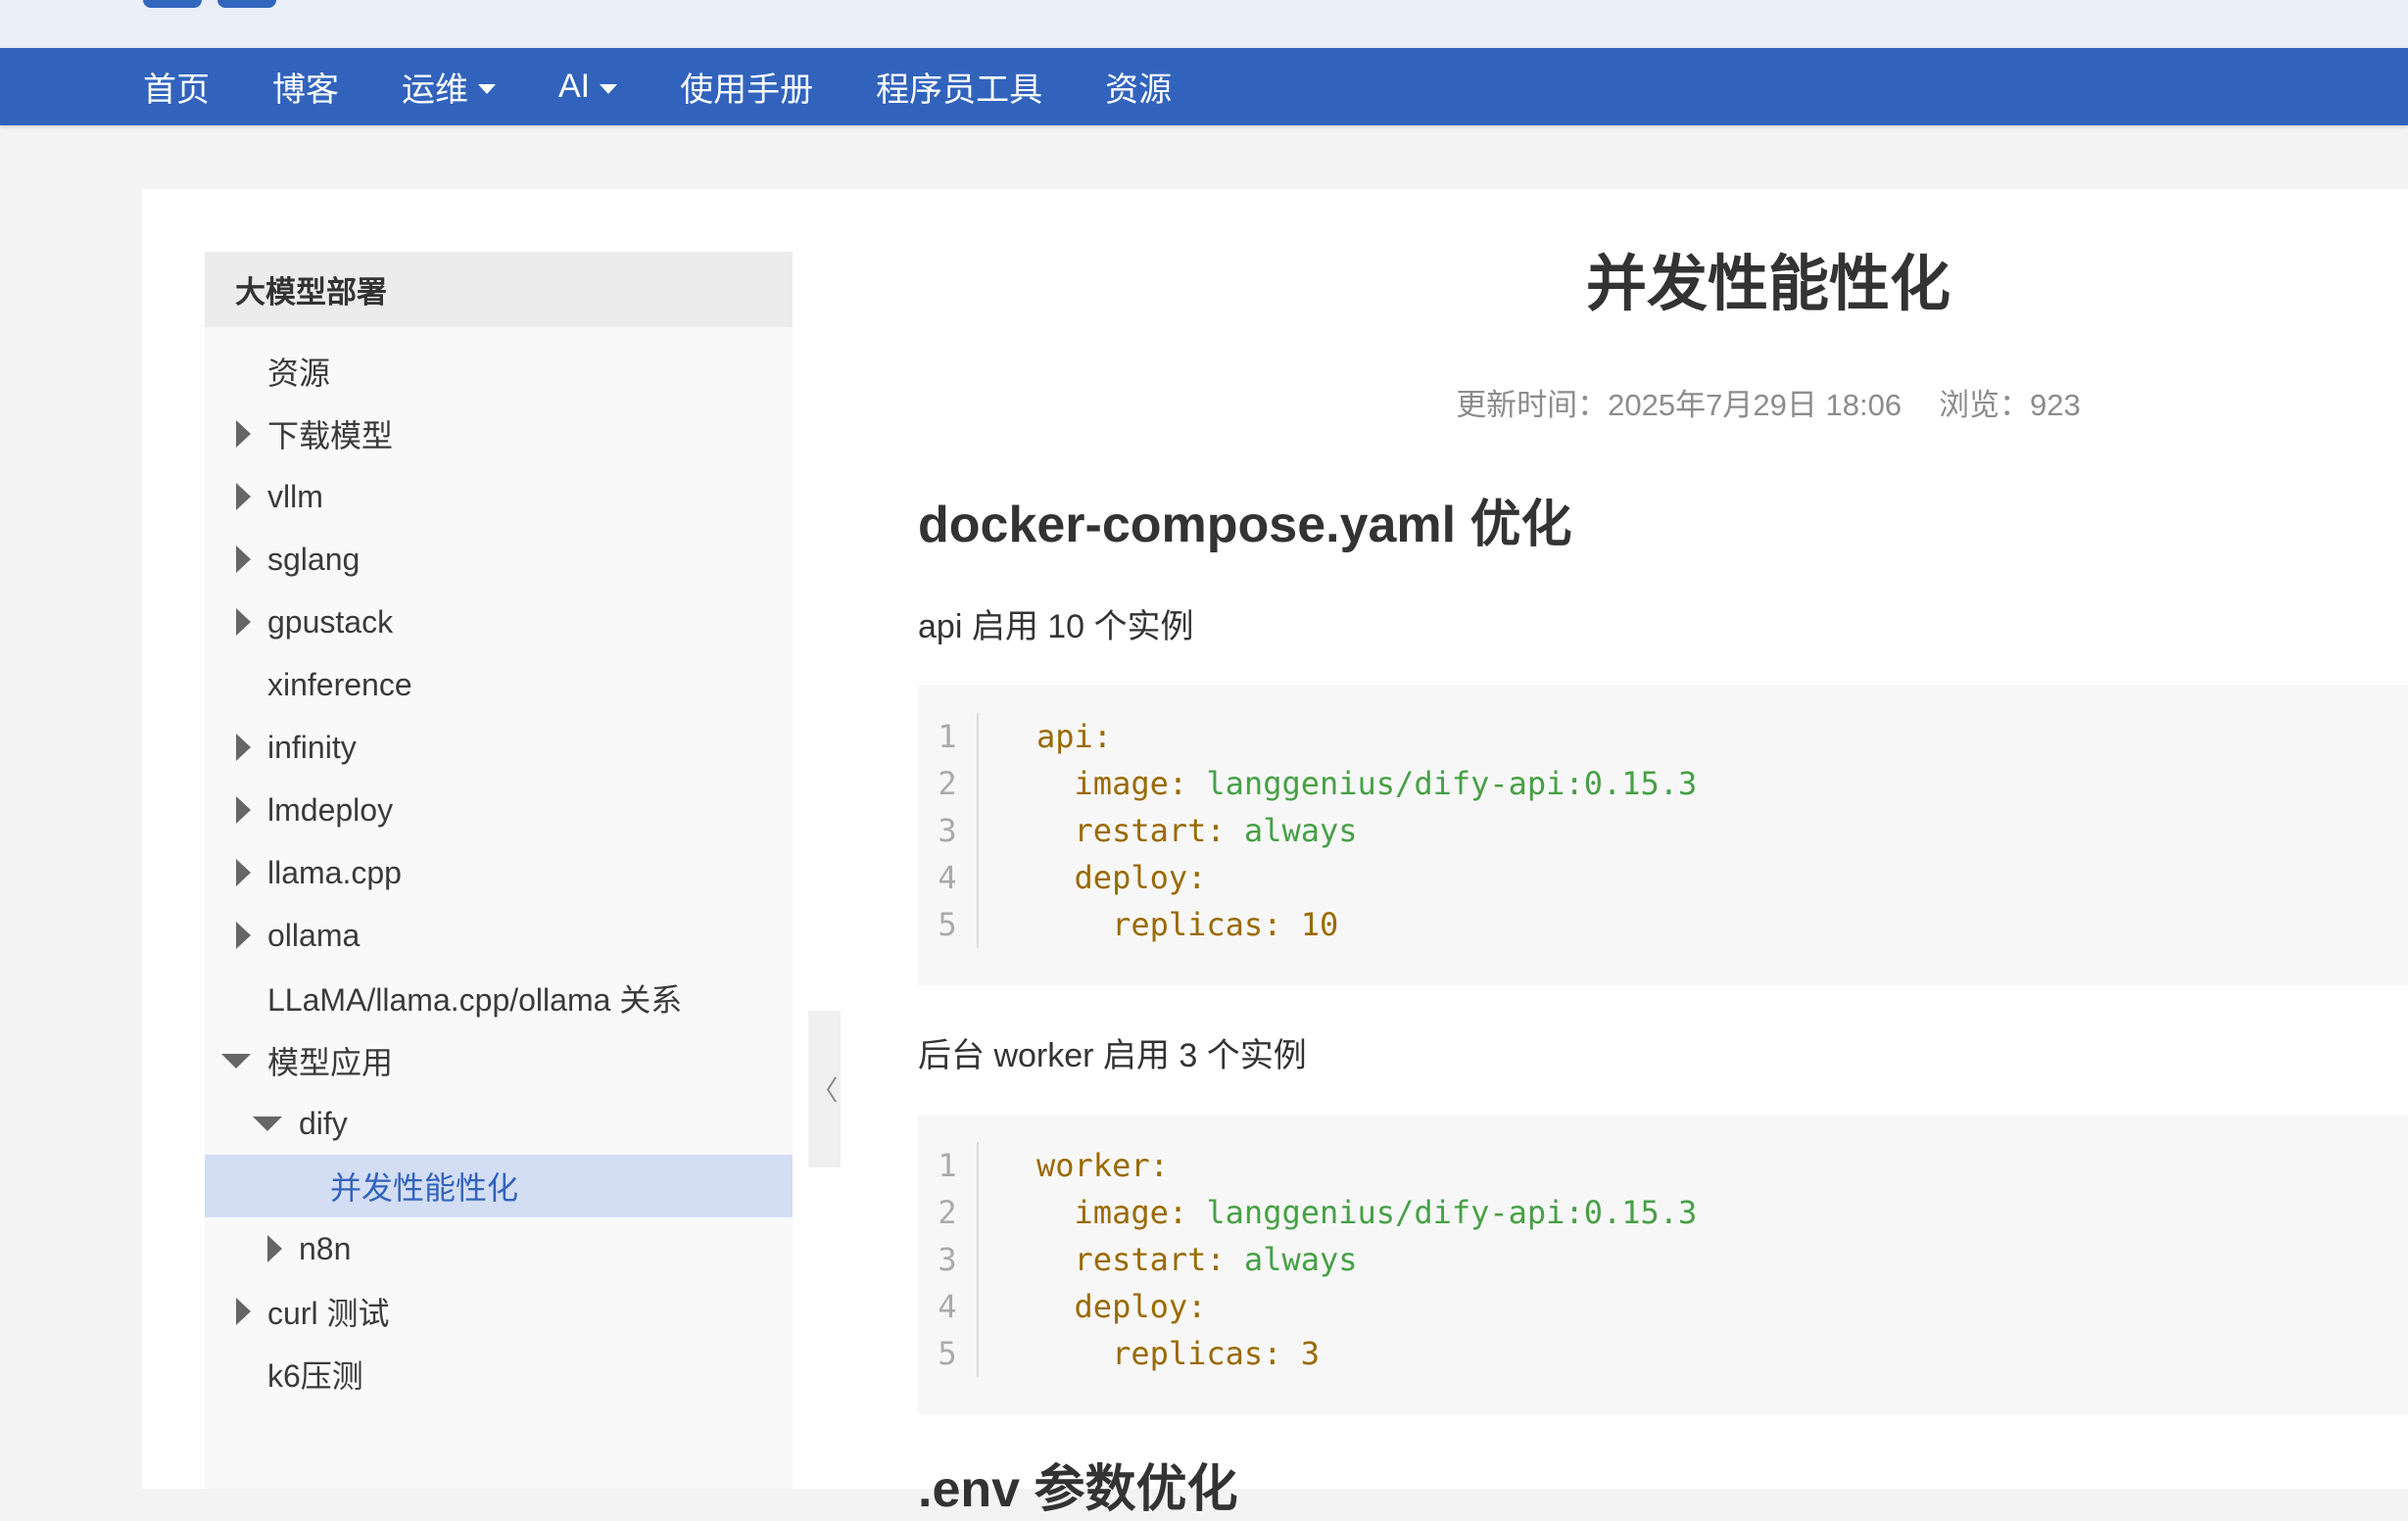 This screenshot has width=2408, height=1521. I want to click on nav-menu: 首页 博客 运维 AI 使用手册 程序员工具 资源, so click(688, 86).